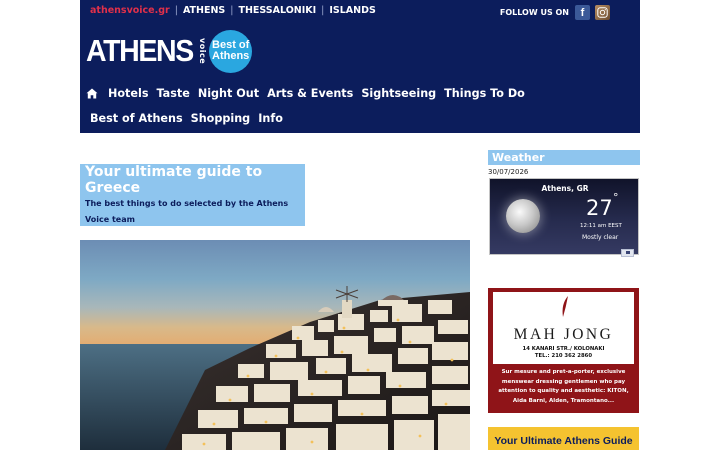 The width and height of the screenshot is (720, 450). I want to click on weather-temperature: 27, so click(599, 208).